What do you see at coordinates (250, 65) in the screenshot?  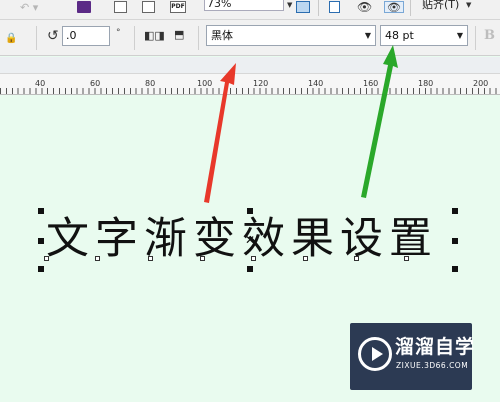 I see `toolbar-gap` at bounding box center [250, 65].